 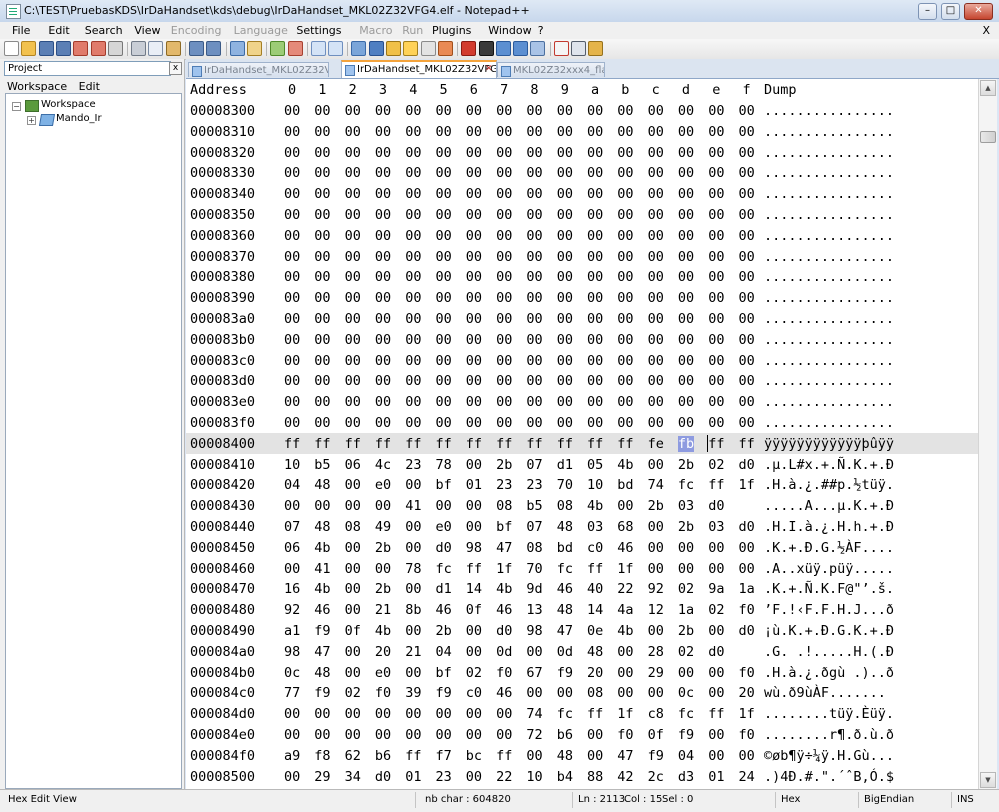 I want to click on menu-settings: Settings, so click(x=318, y=30).